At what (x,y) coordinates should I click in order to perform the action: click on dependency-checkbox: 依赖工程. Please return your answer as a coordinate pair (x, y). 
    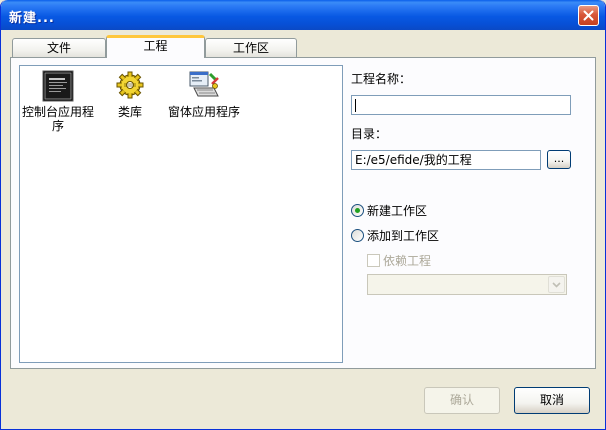
    Looking at the image, I should click on (399, 260).